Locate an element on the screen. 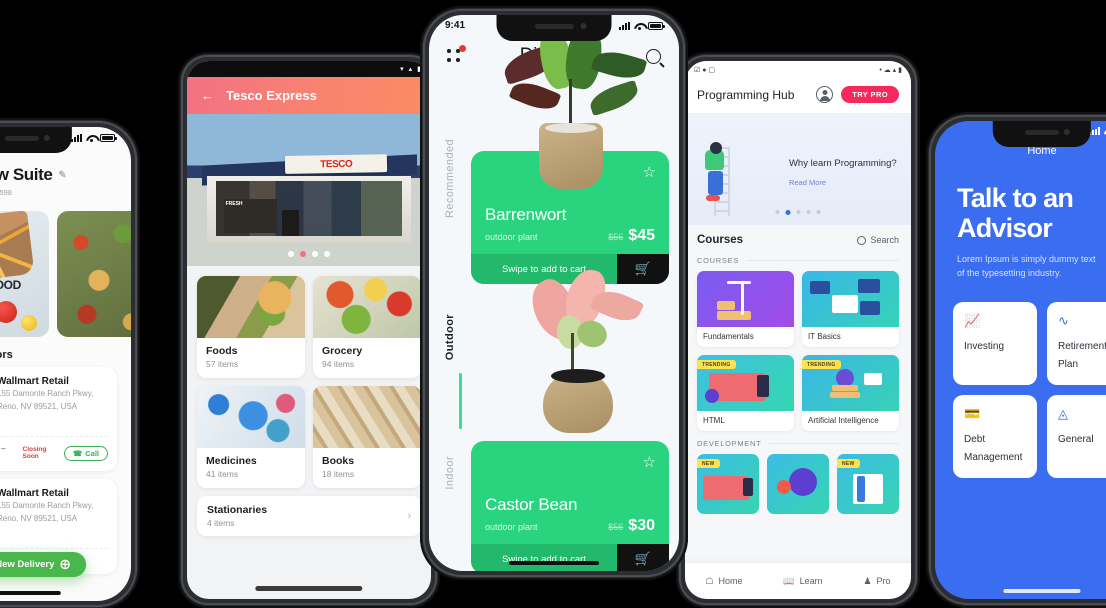  category-card-medicines: Medicines 41 items is located at coordinates (251, 437).